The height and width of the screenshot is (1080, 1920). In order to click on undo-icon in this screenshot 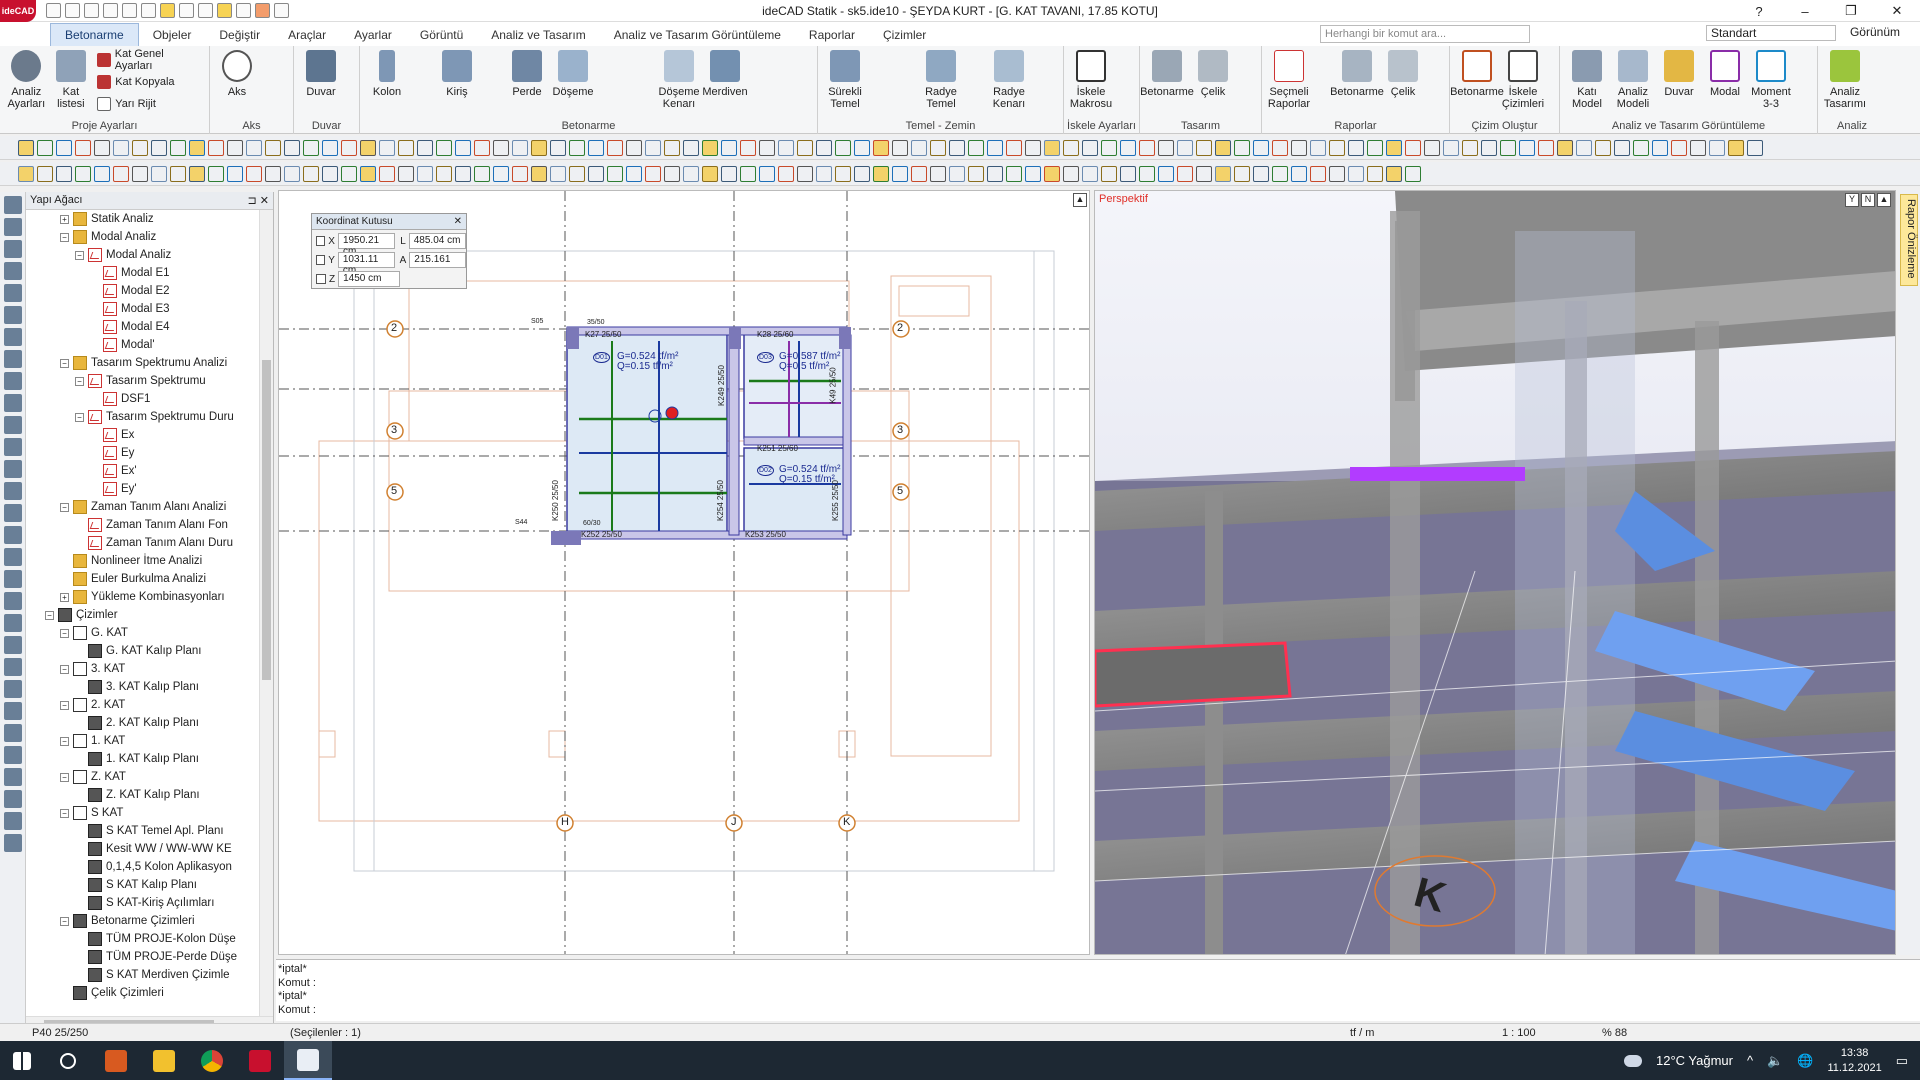, I will do `click(129, 10)`.